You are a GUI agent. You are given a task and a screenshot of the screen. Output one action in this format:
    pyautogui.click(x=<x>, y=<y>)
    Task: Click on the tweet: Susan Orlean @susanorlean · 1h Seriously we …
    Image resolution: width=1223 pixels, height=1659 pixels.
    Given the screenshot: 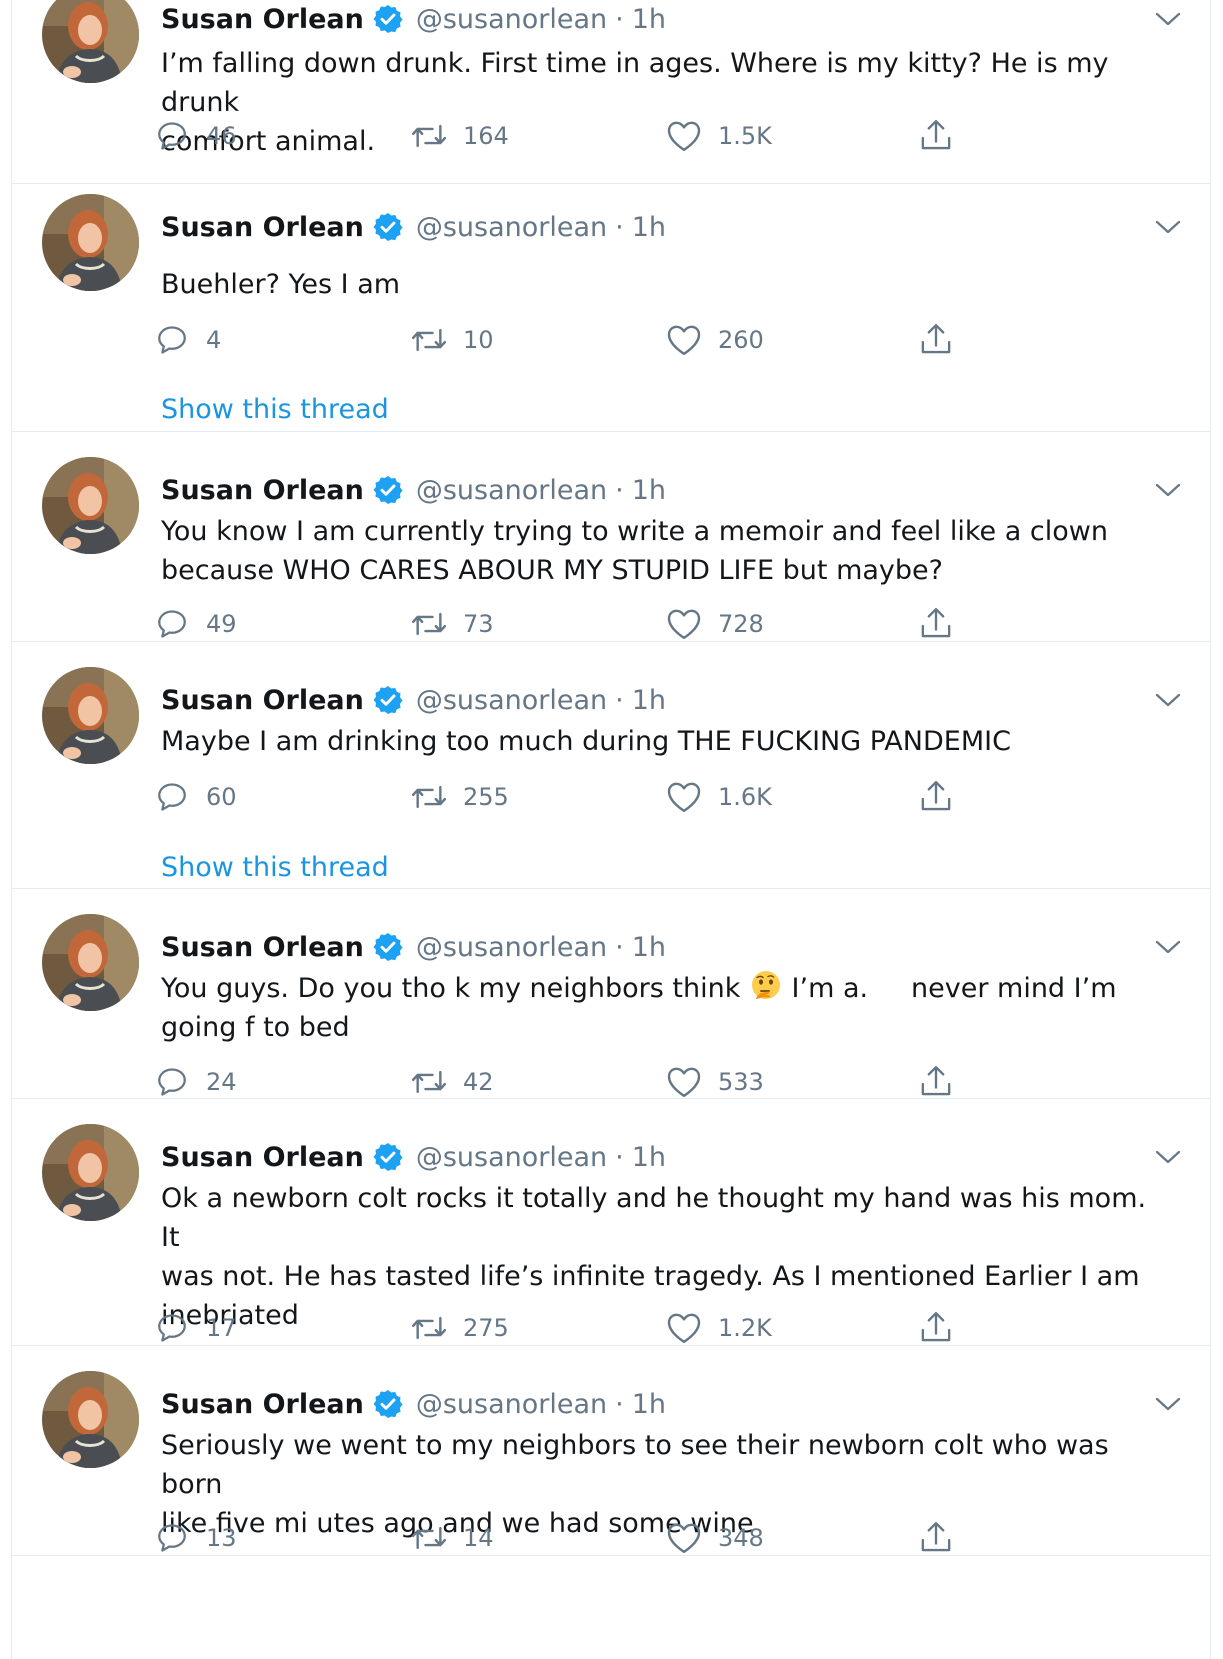 What is the action you would take?
    pyautogui.click(x=611, y=1451)
    